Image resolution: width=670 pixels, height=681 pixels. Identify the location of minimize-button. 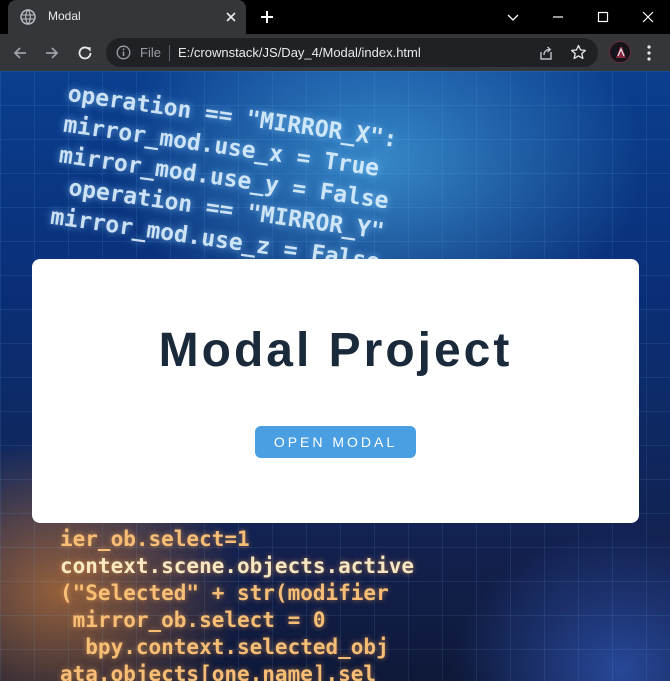
(558, 17).